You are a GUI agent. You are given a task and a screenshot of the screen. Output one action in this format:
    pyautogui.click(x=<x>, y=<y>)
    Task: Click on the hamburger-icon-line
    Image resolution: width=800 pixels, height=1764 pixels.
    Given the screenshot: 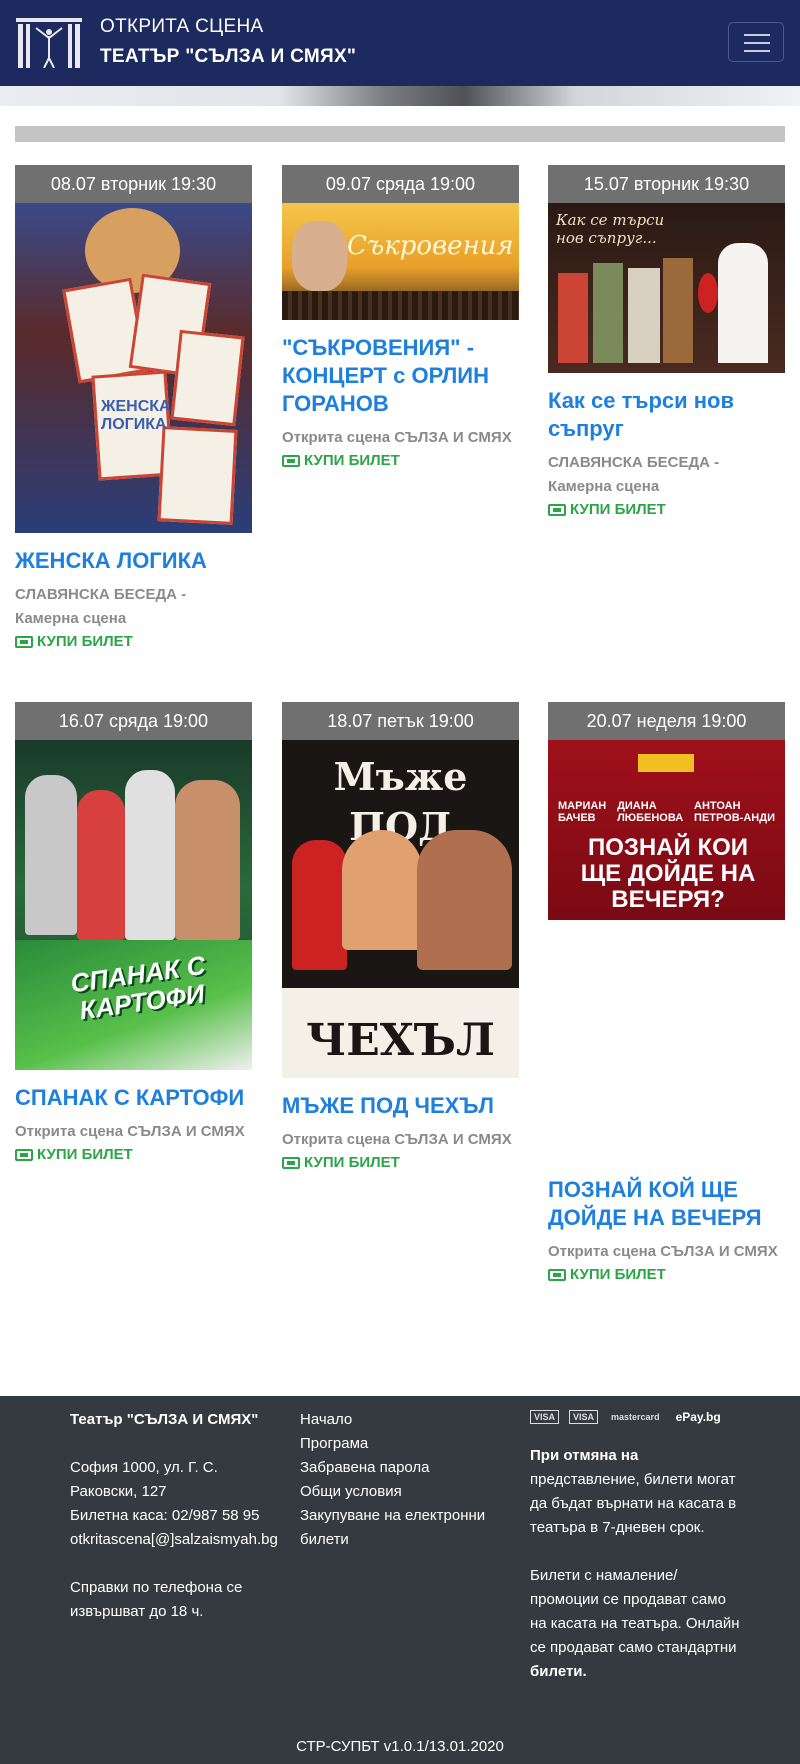 What is the action you would take?
    pyautogui.click(x=757, y=43)
    